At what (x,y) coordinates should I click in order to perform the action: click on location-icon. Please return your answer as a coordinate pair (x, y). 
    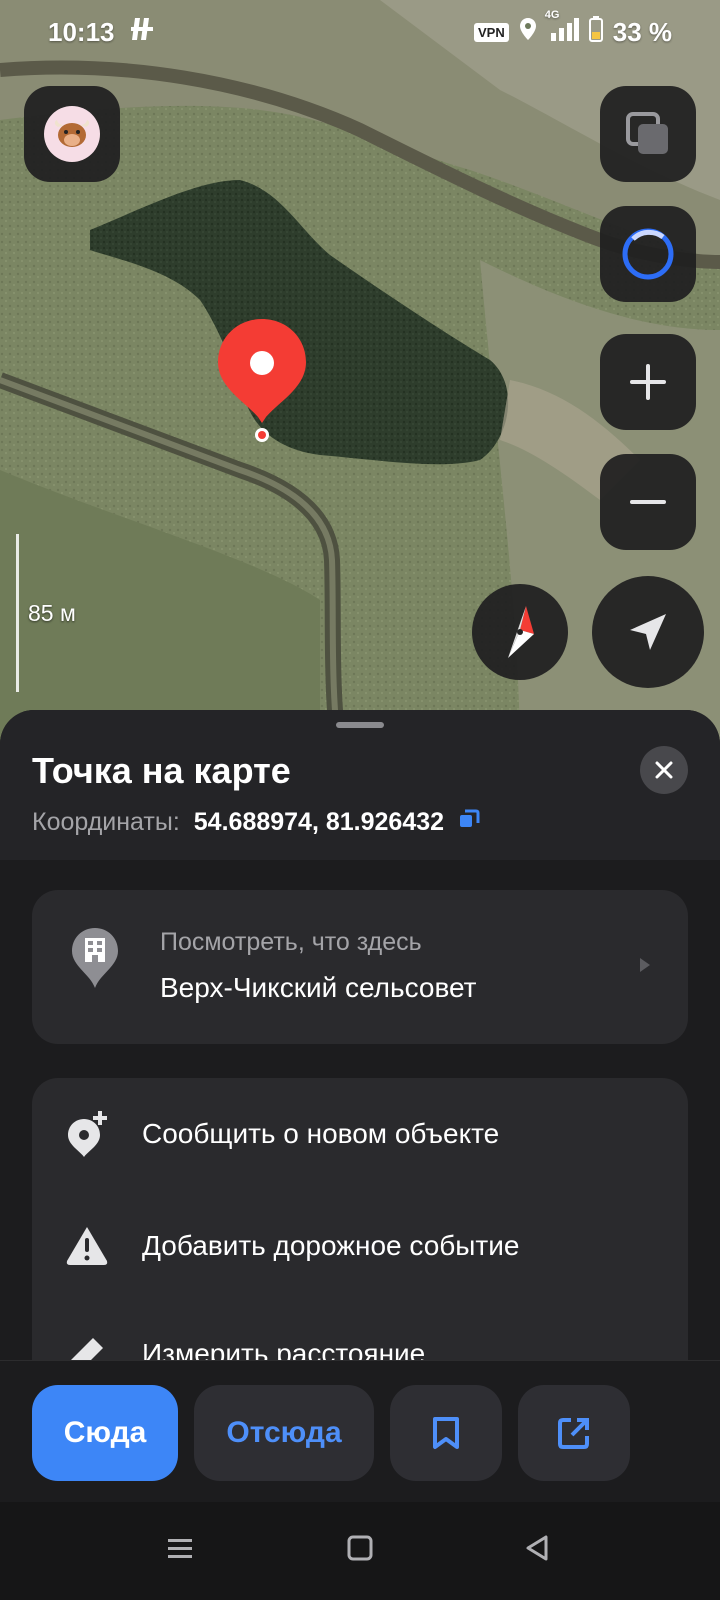
    Looking at the image, I should click on (528, 32).